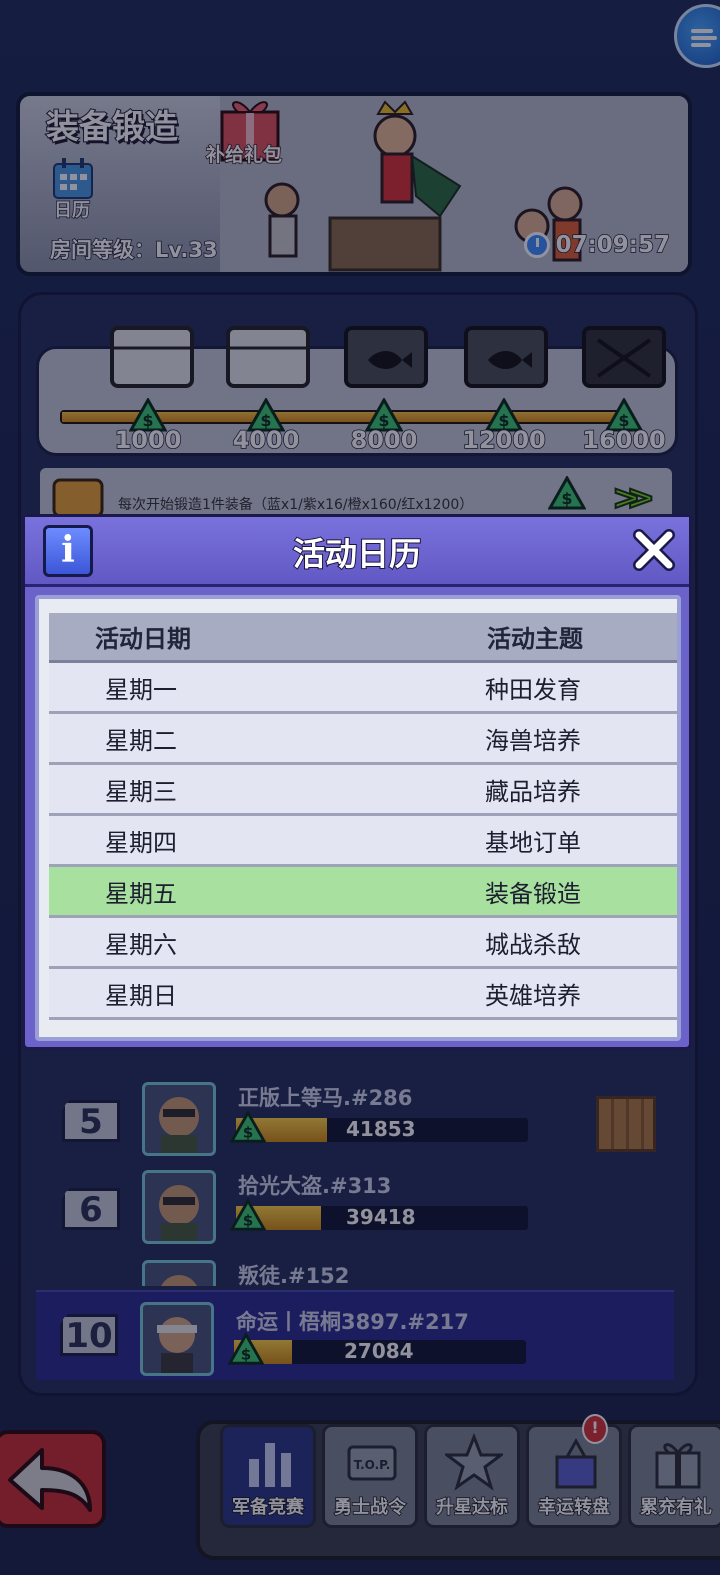 The width and height of the screenshot is (720, 1575). I want to click on event-theme-cell: 基地订单, so click(520, 841).